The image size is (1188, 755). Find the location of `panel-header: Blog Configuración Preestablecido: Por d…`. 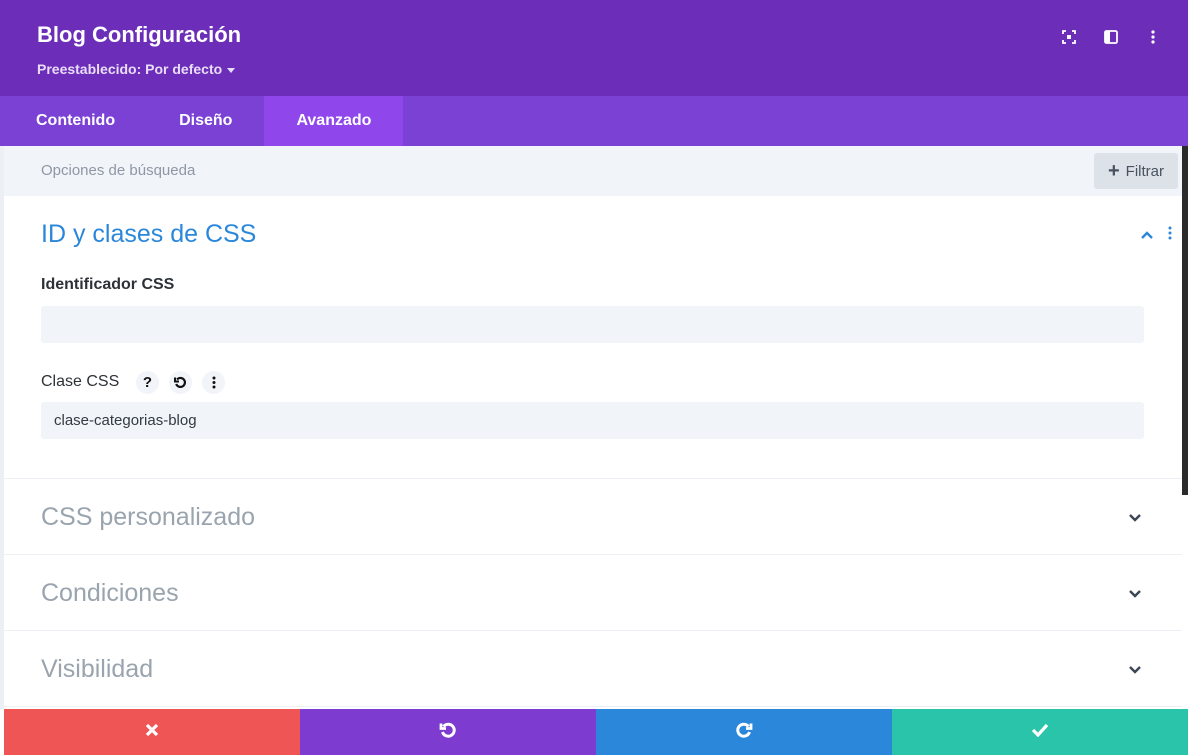

panel-header: Blog Configuración Preestablecido: Por d… is located at coordinates (594, 48).